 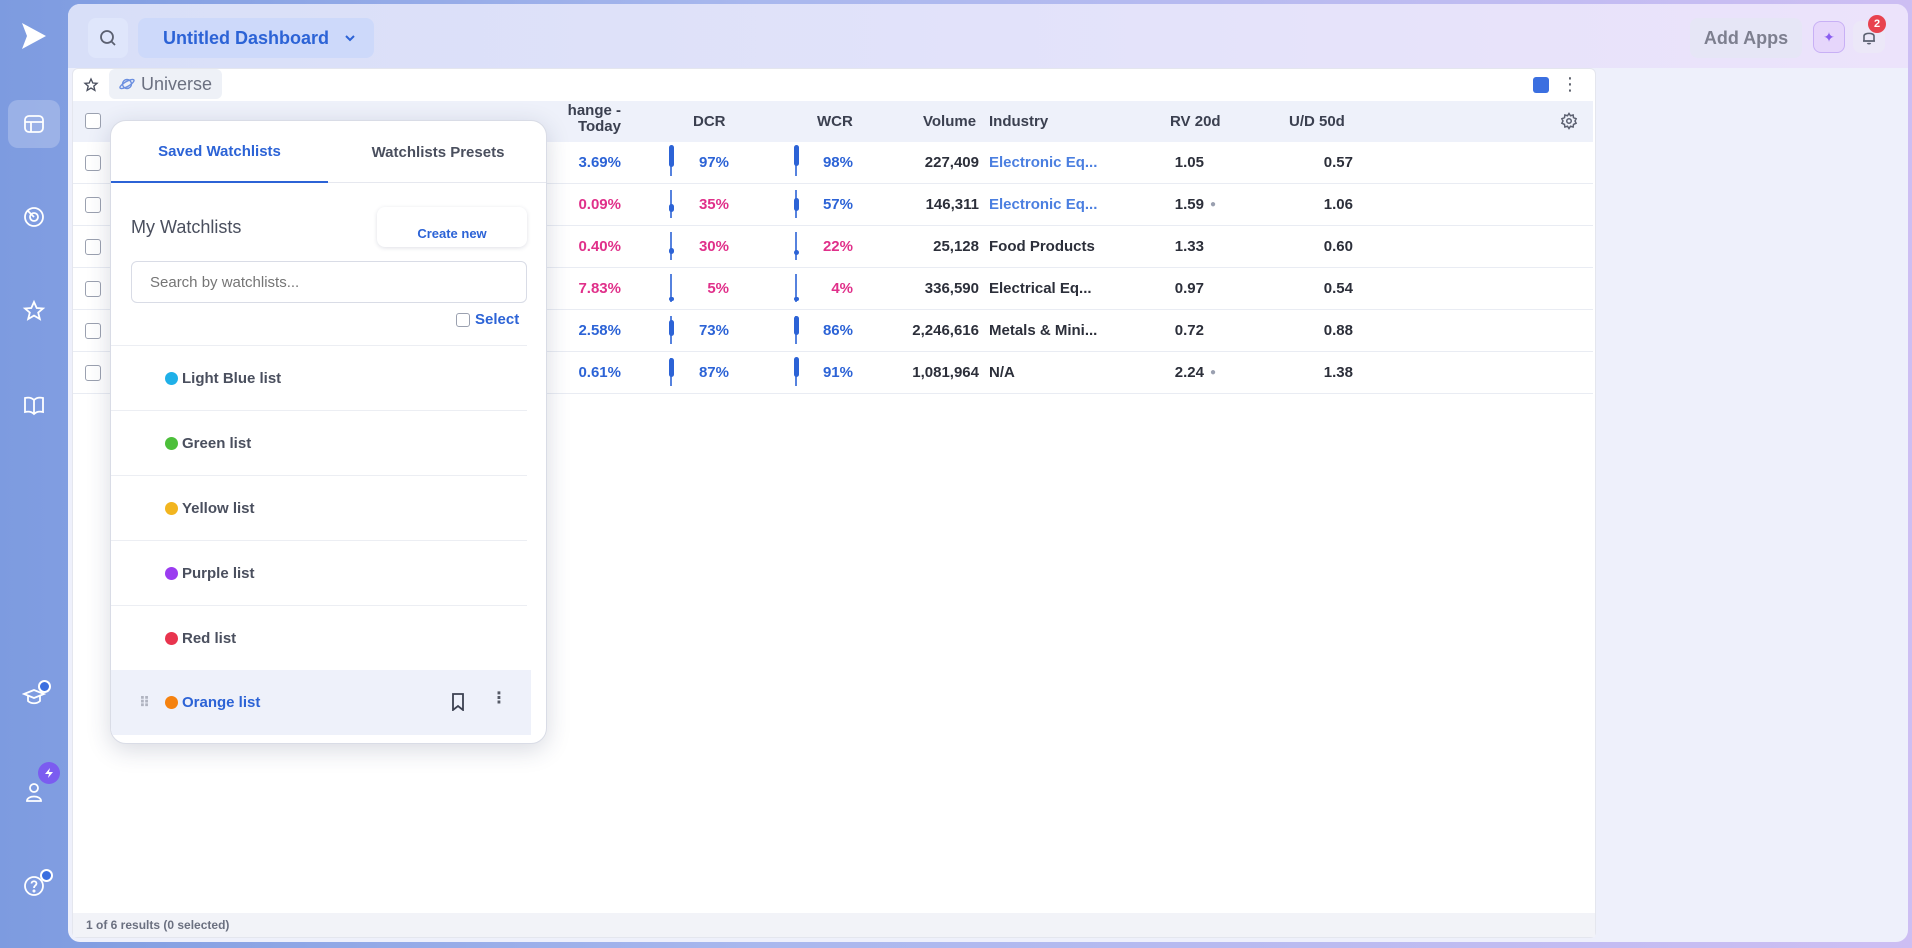 I want to click on gear-icon, so click(x=1569, y=121).